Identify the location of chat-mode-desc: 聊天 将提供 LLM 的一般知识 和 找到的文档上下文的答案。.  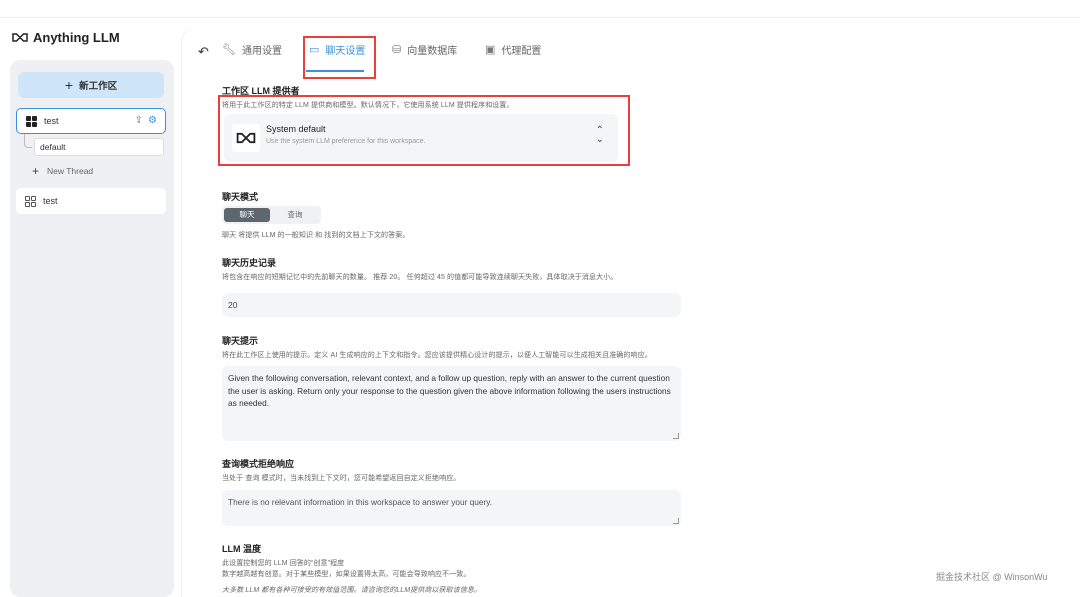
(316, 235).